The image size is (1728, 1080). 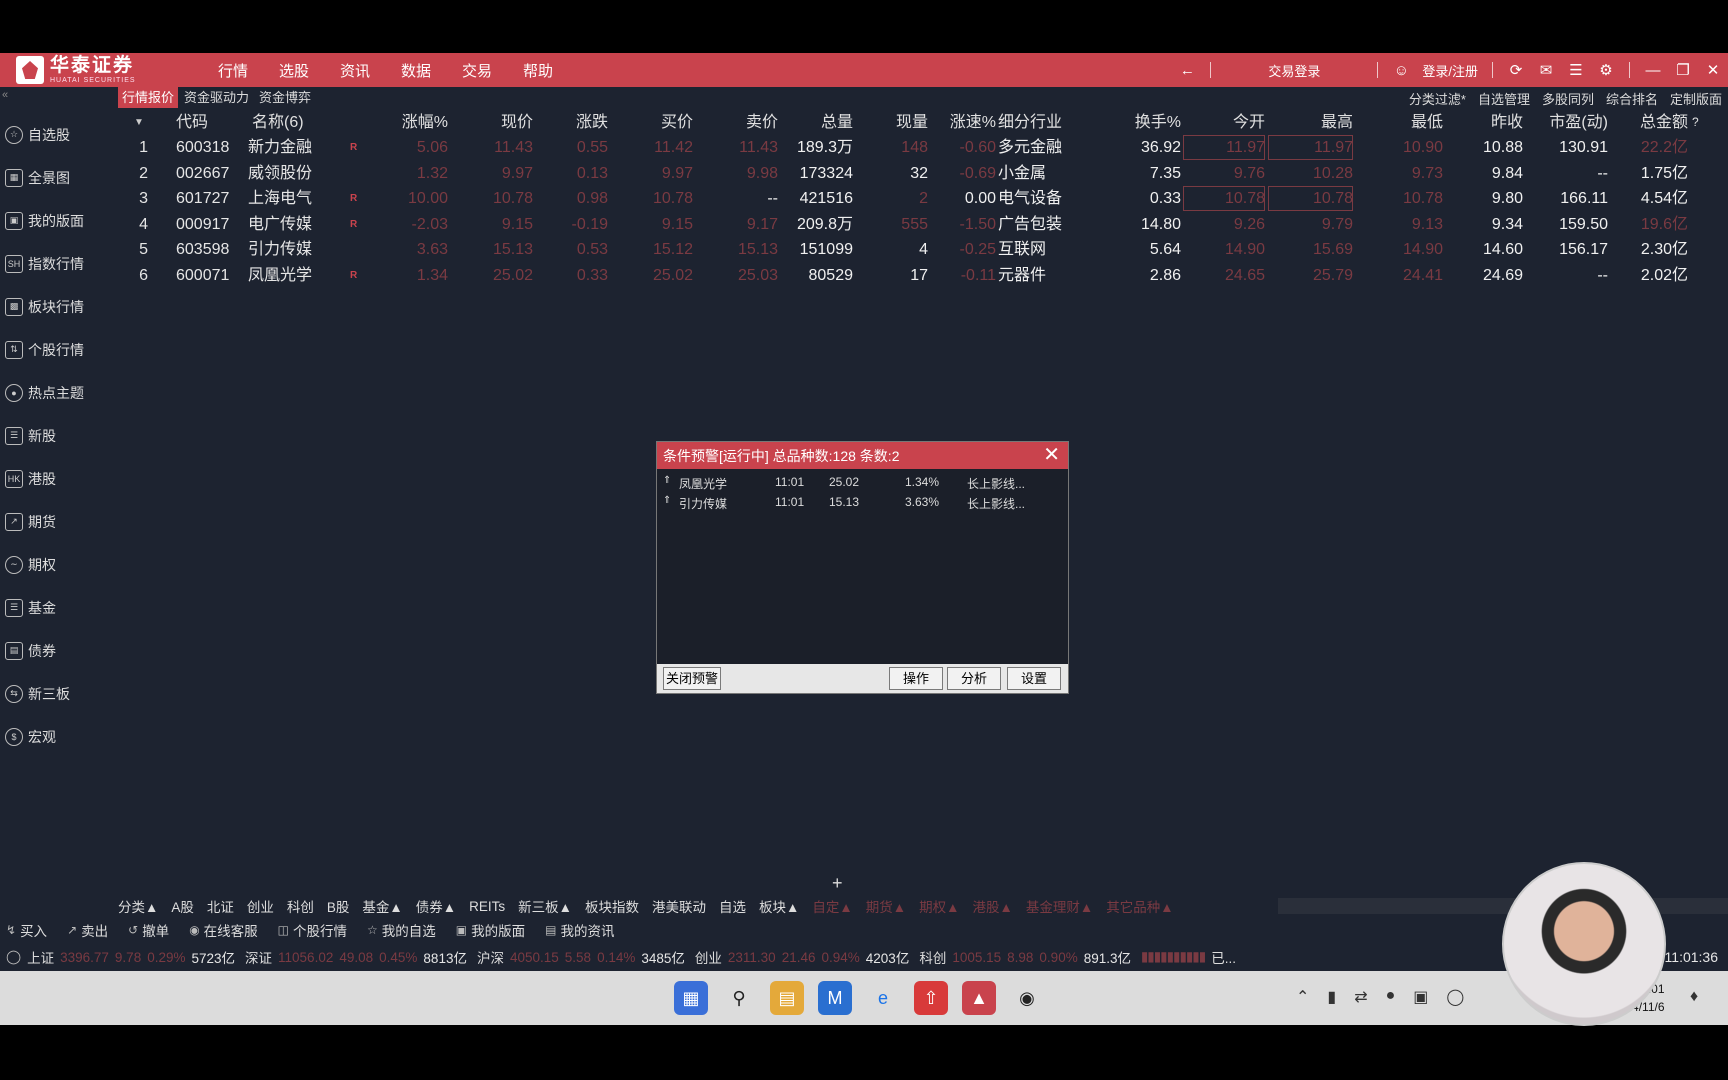 What do you see at coordinates (692, 678) in the screenshot?
I see `close-alert-button: 关闭预警` at bounding box center [692, 678].